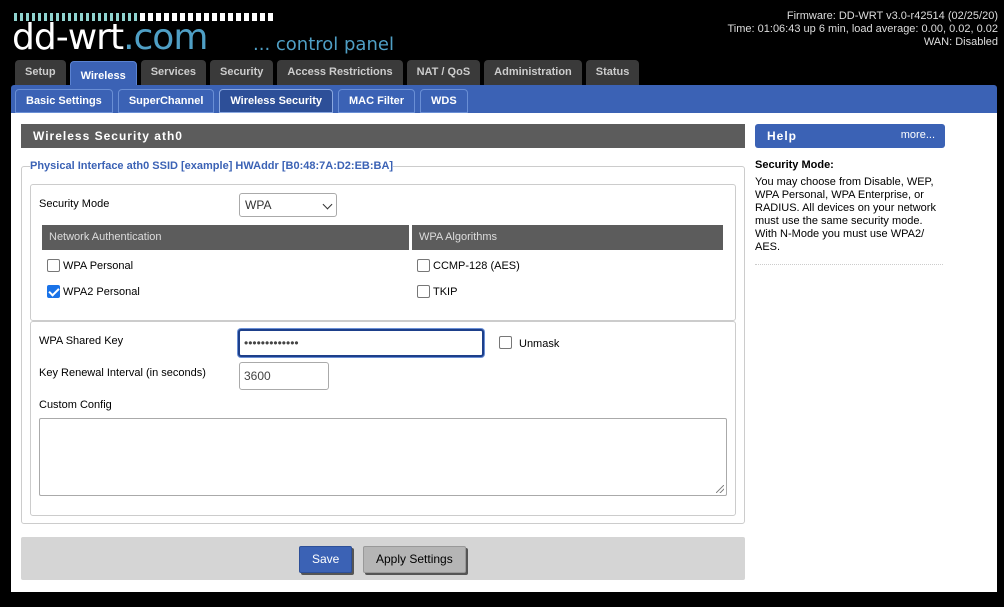  I want to click on logo-main: dd-wrt, so click(68, 37).